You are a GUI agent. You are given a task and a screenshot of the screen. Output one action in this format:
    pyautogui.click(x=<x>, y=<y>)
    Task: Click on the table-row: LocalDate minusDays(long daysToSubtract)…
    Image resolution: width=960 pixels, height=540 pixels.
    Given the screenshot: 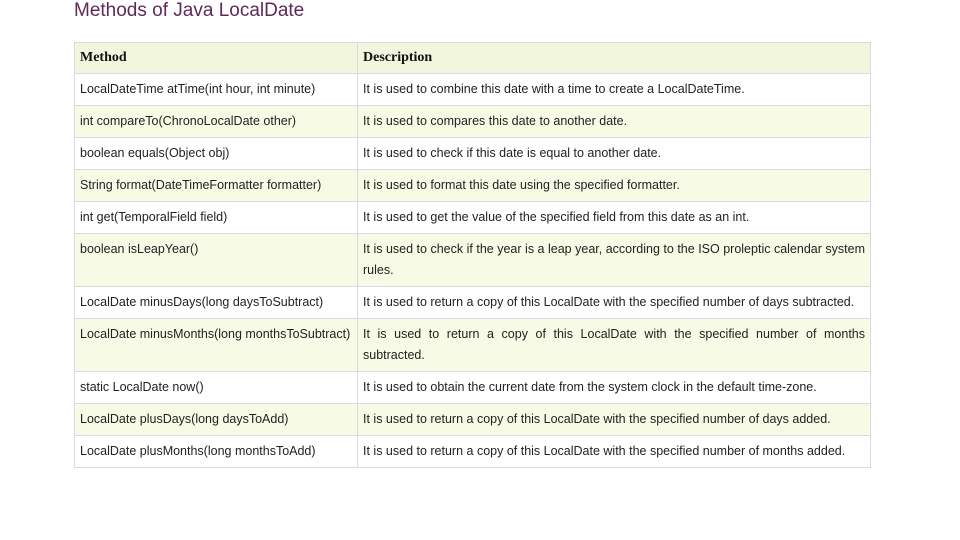 What is the action you would take?
    pyautogui.click(x=472, y=302)
    